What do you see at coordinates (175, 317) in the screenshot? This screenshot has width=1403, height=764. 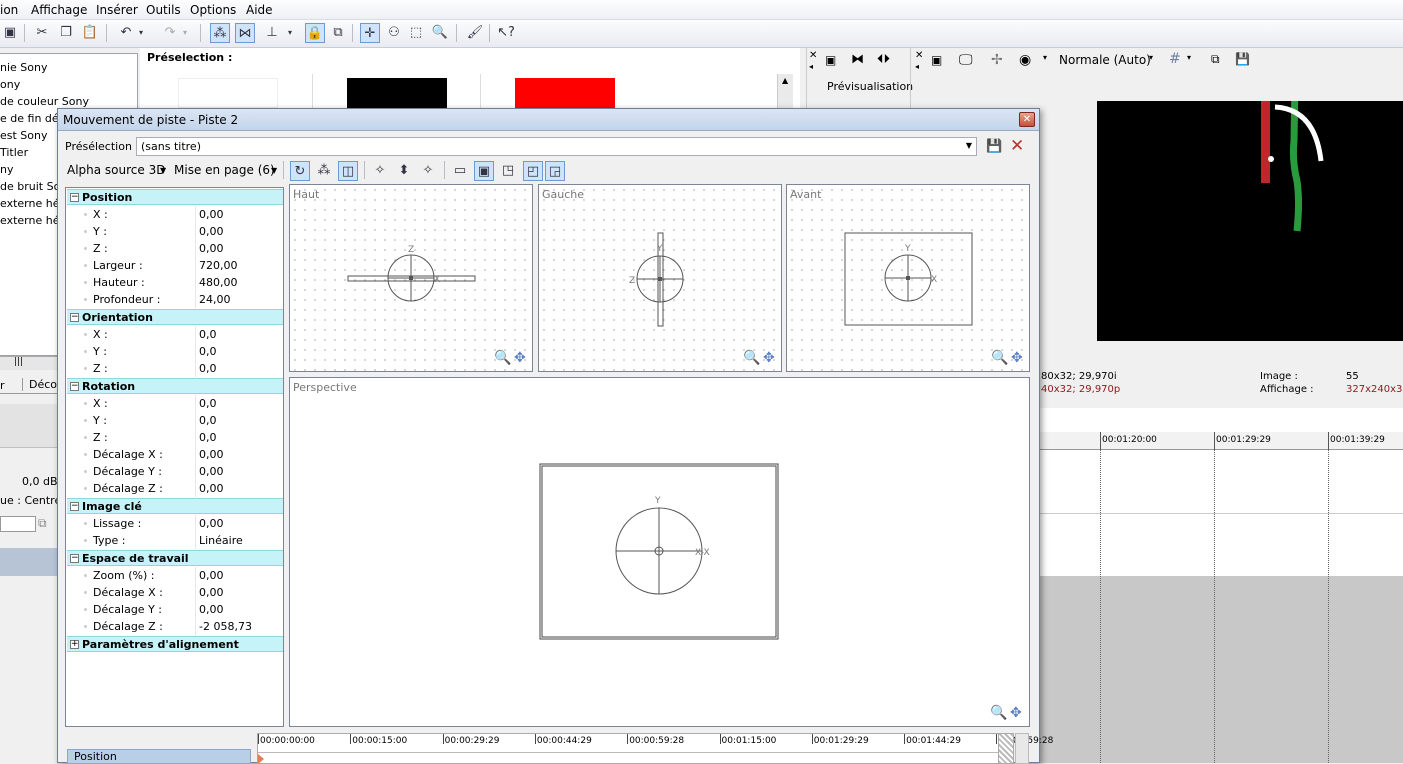 I see `section-header: − Orientation` at bounding box center [175, 317].